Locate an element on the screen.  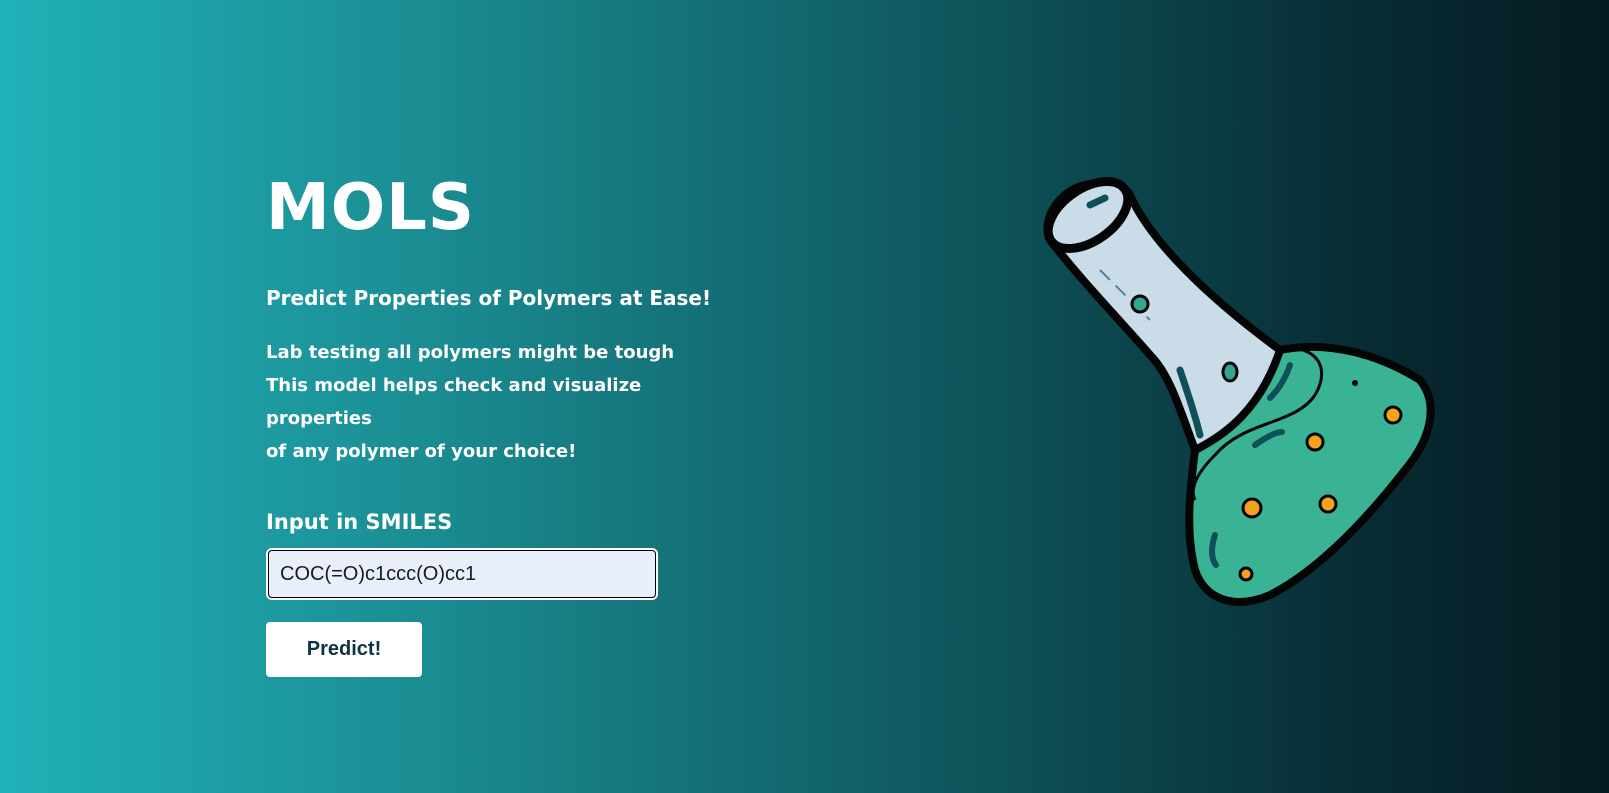
app-title: MOLS is located at coordinates (370, 208).